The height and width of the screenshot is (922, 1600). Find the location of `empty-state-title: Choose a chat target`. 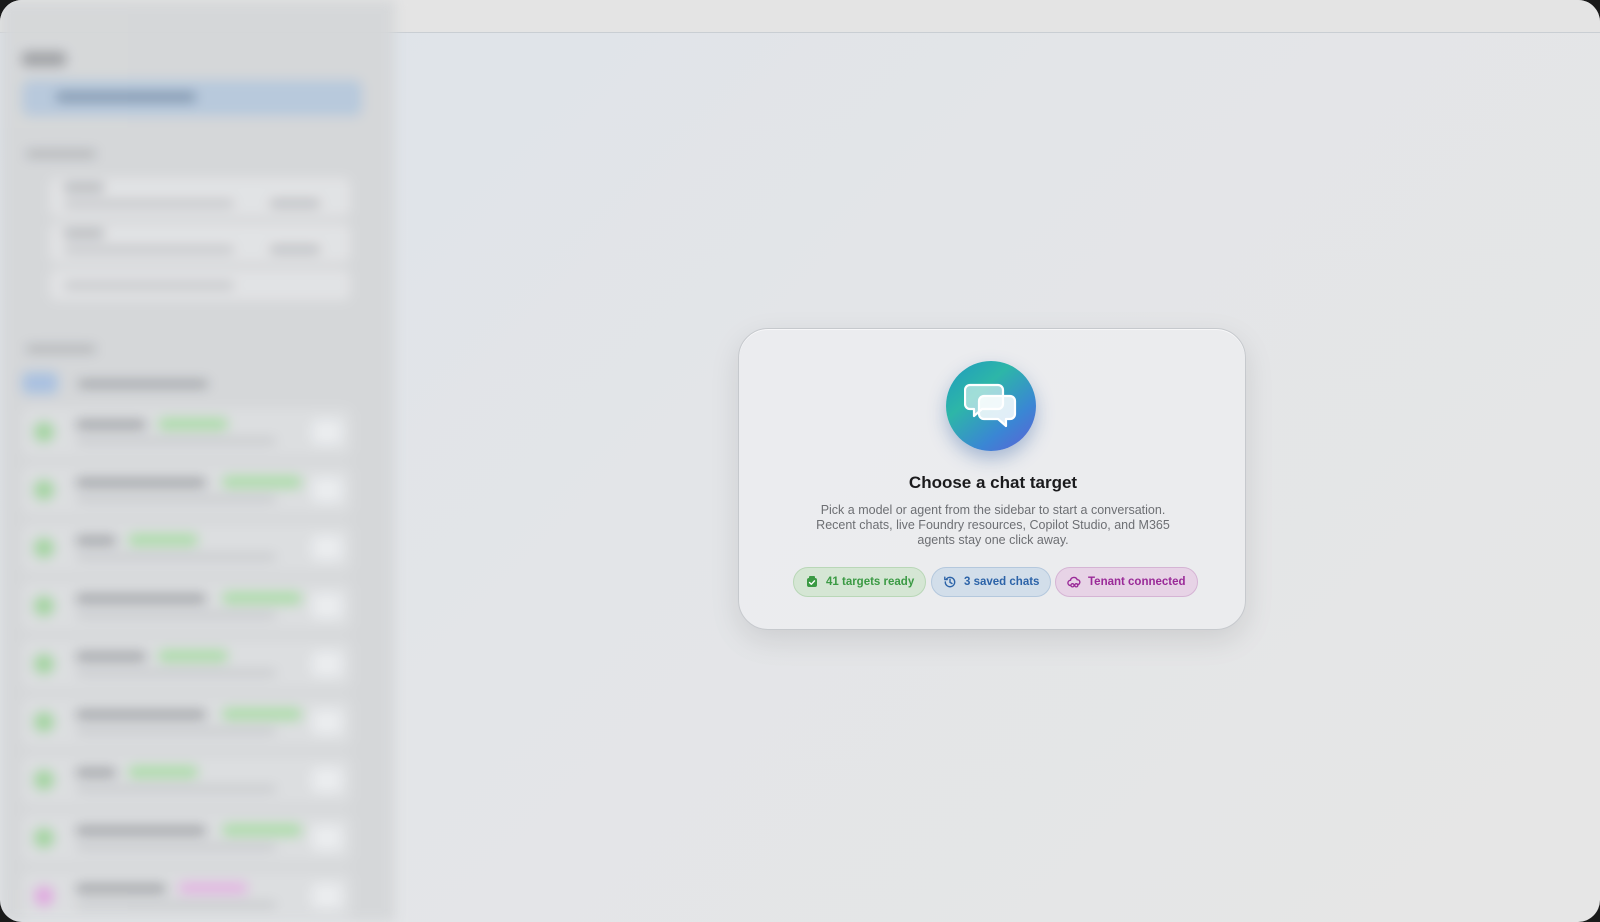

empty-state-title: Choose a chat target is located at coordinates (993, 482).